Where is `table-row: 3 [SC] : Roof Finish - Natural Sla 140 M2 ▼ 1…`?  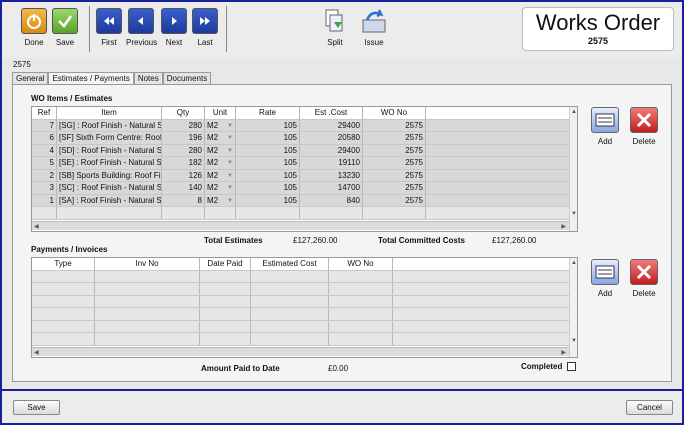
table-row: 3 [SC] : Roof Finish - Natural Sla 140 M2 ▼ 1… is located at coordinates (304, 188).